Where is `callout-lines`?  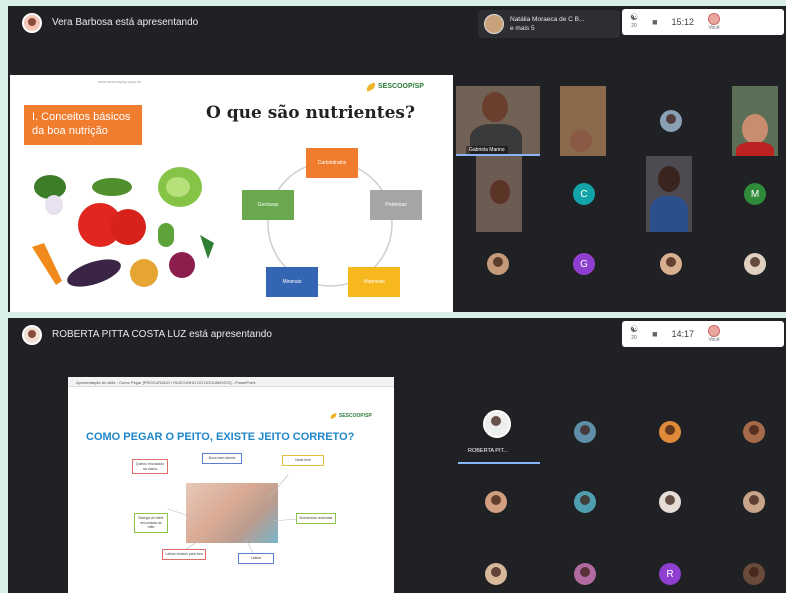 callout-lines is located at coordinates (232, 517).